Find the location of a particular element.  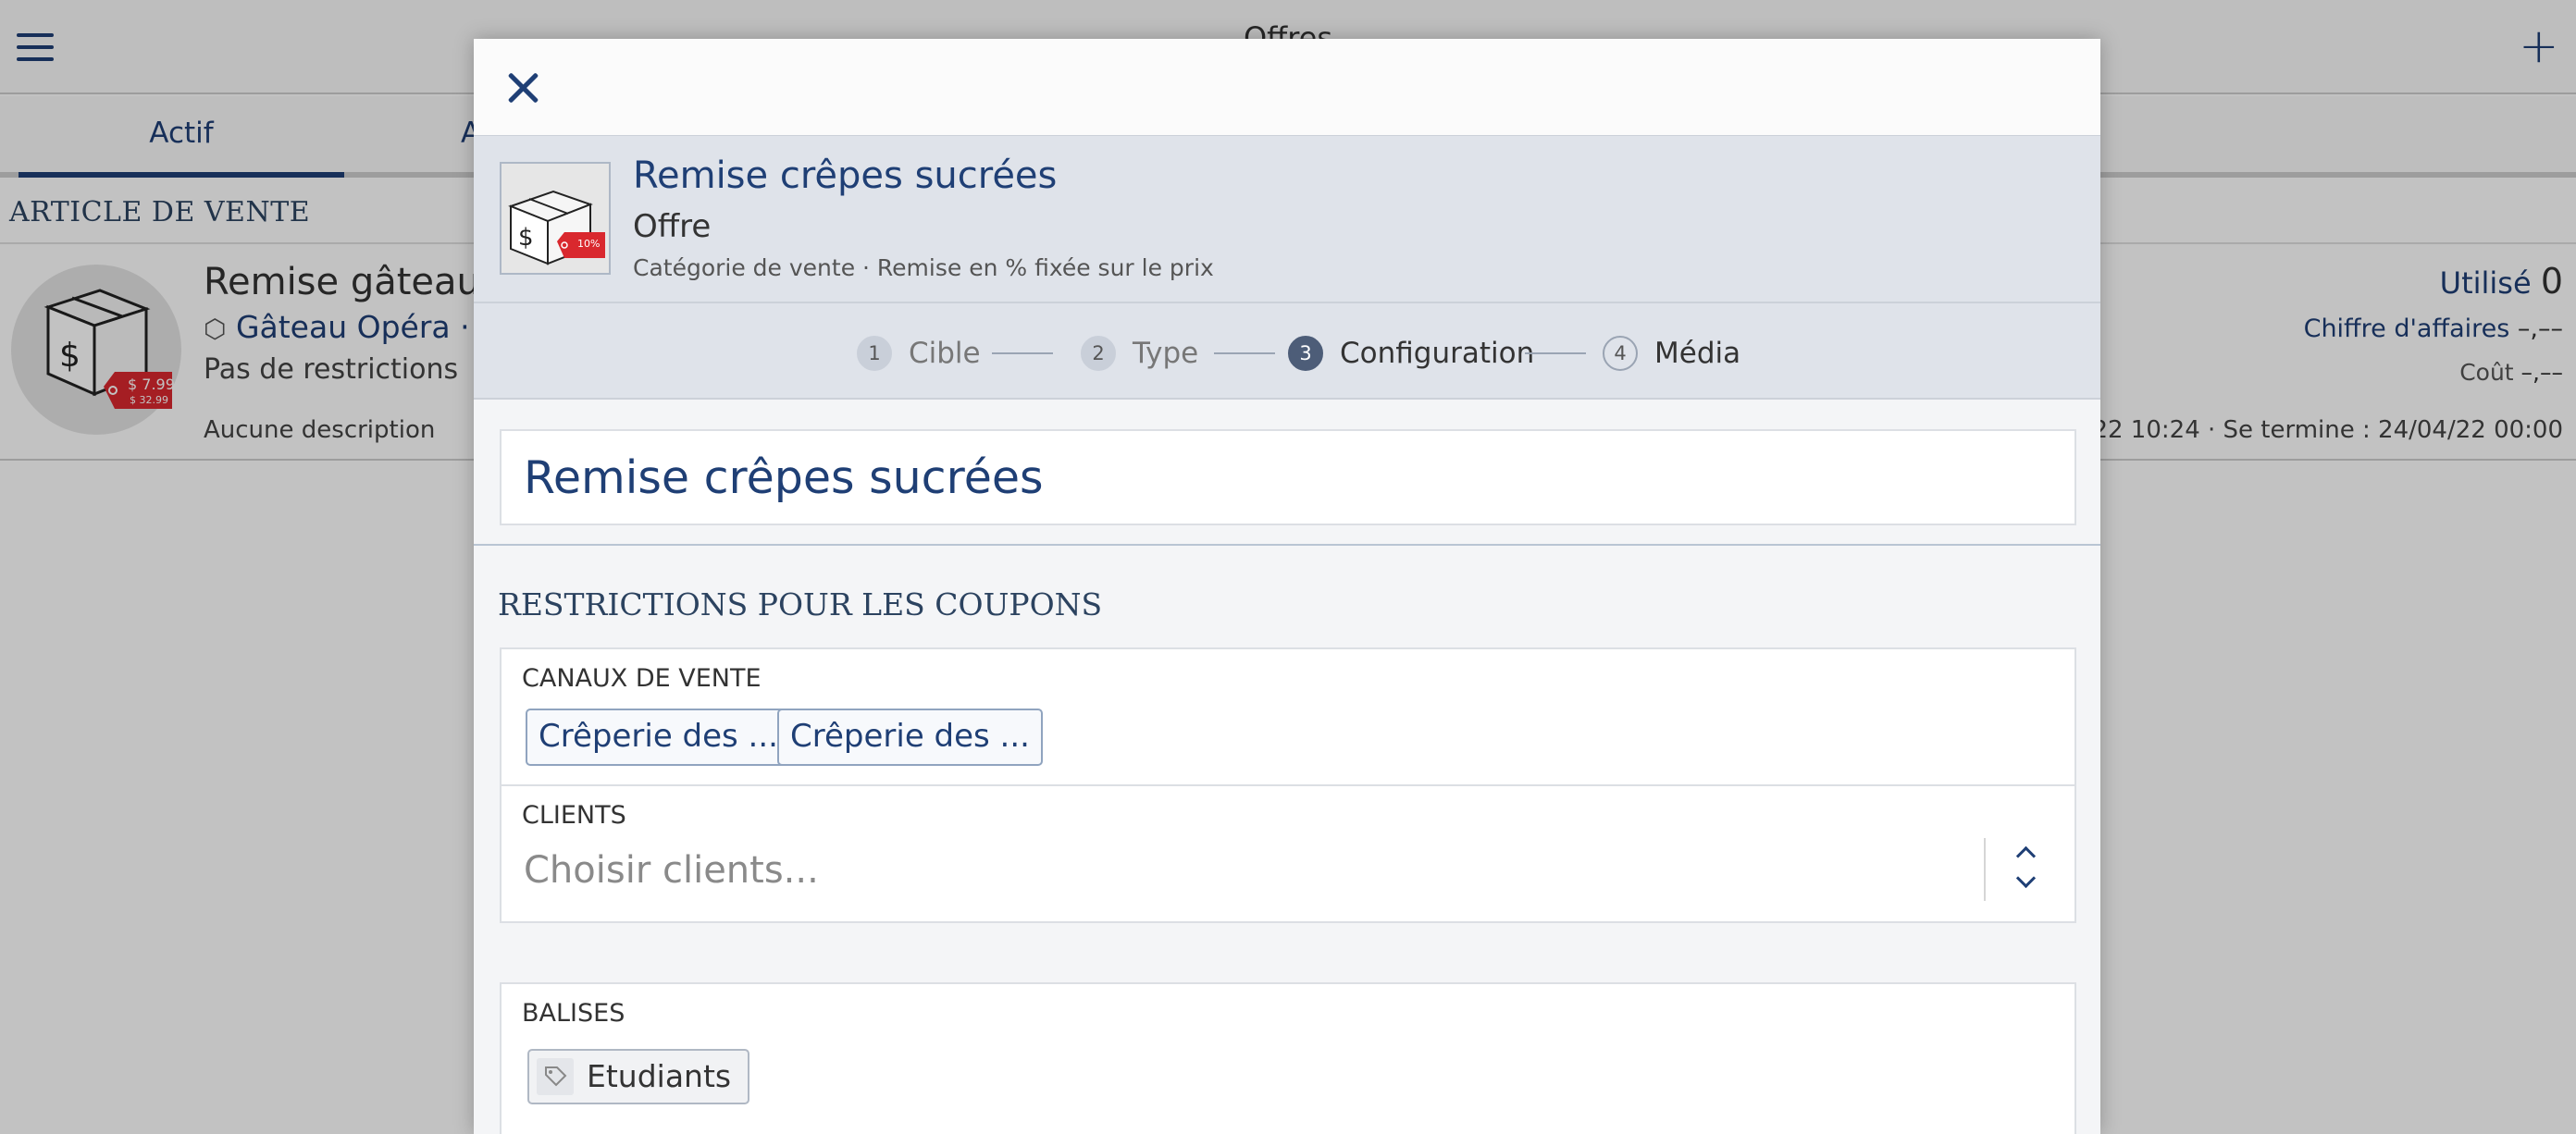

step-type: 2 Type is located at coordinates (1139, 353).